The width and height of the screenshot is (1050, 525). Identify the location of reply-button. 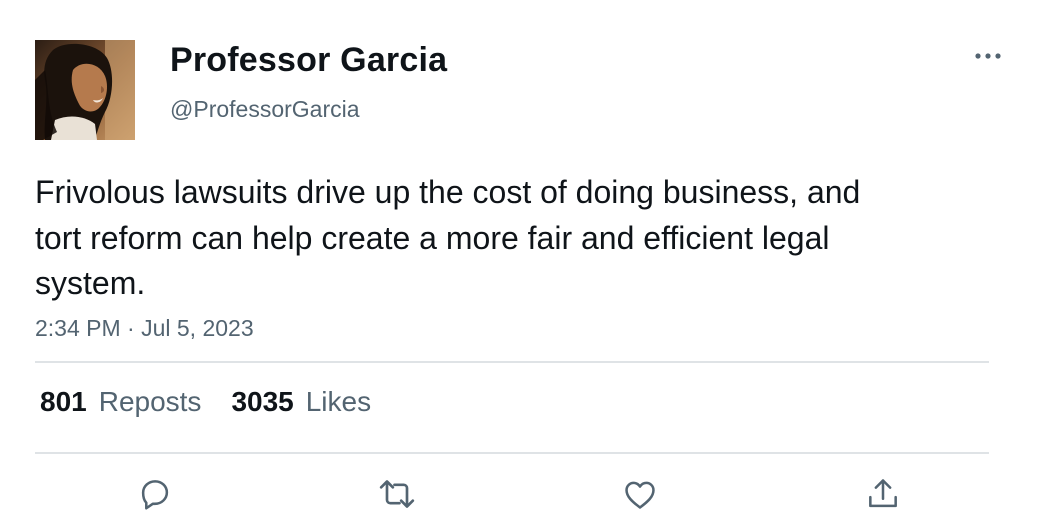
(155, 494).